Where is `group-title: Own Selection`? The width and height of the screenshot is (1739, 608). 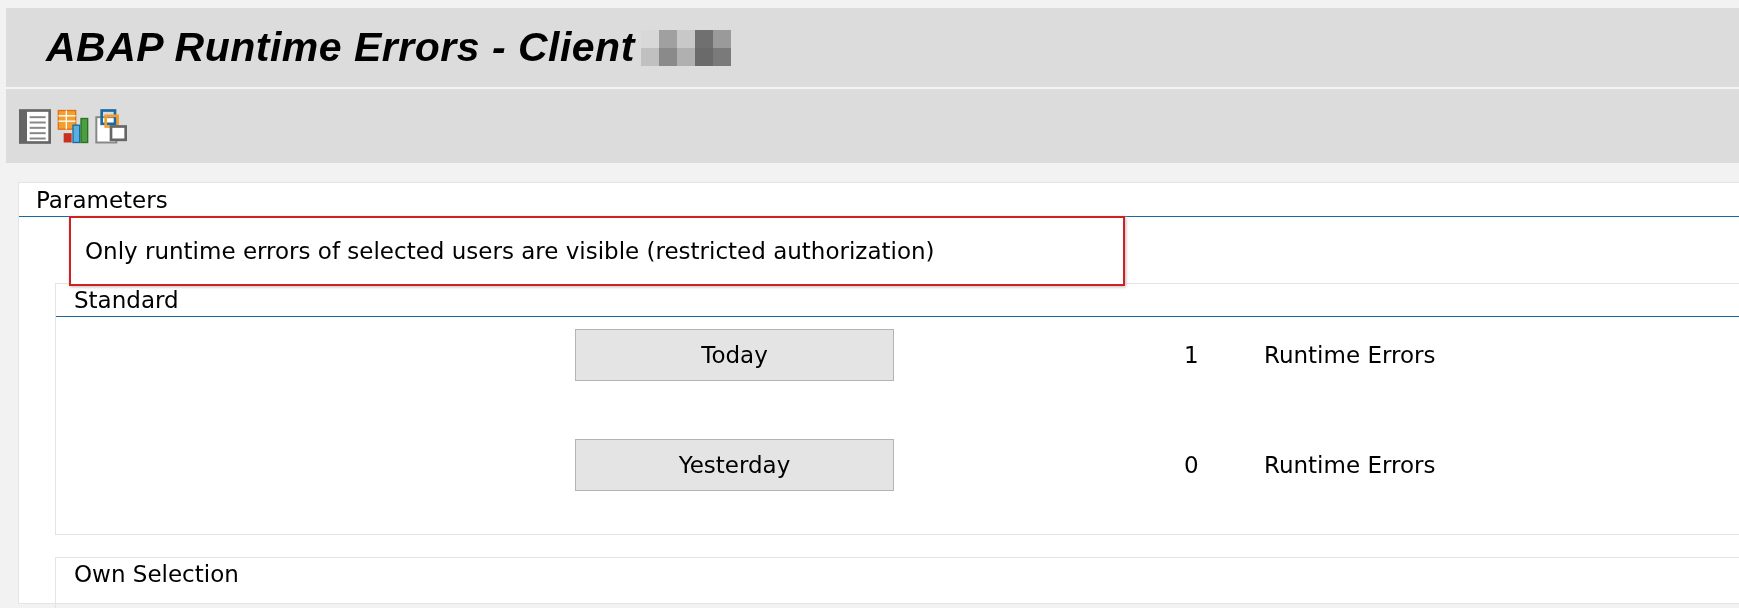 group-title: Own Selection is located at coordinates (156, 574).